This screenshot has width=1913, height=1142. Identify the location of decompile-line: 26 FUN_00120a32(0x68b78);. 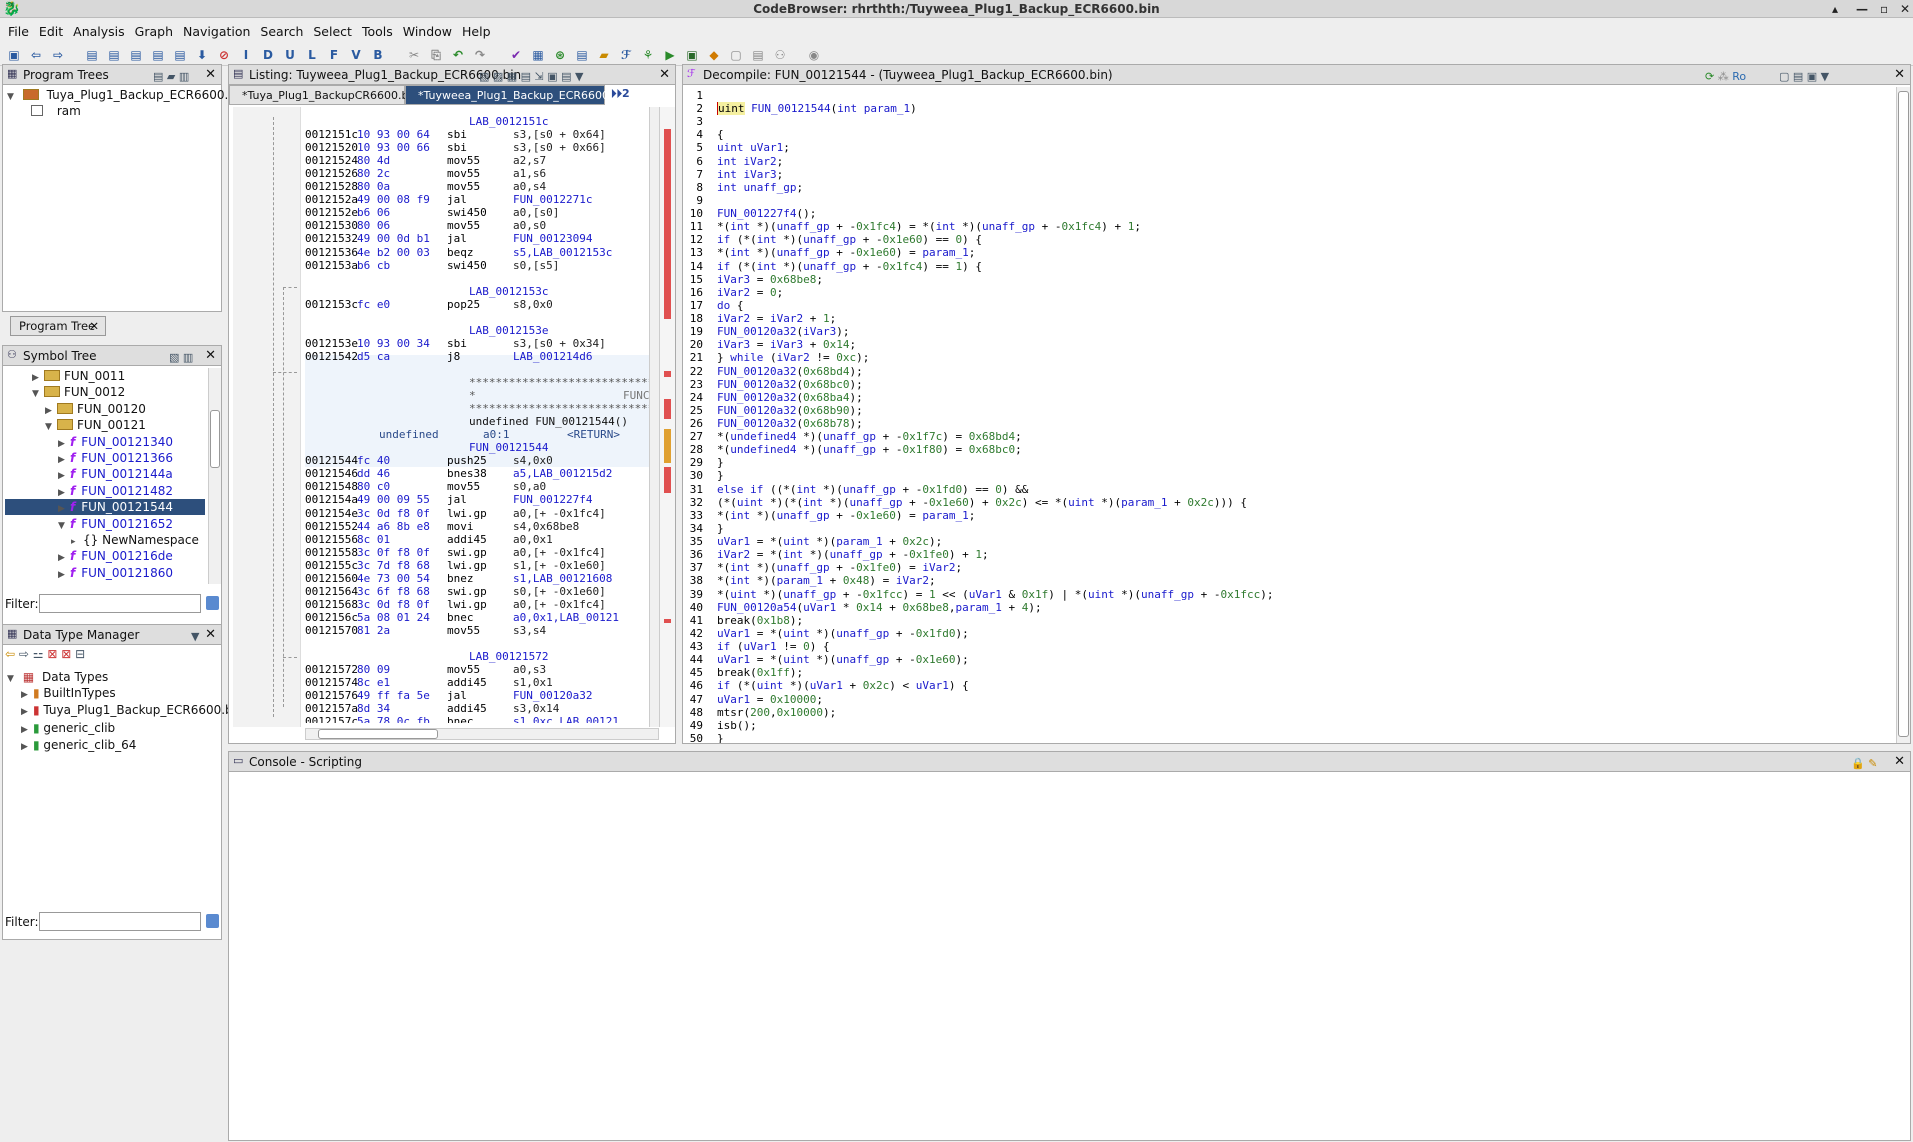
(1287, 423).